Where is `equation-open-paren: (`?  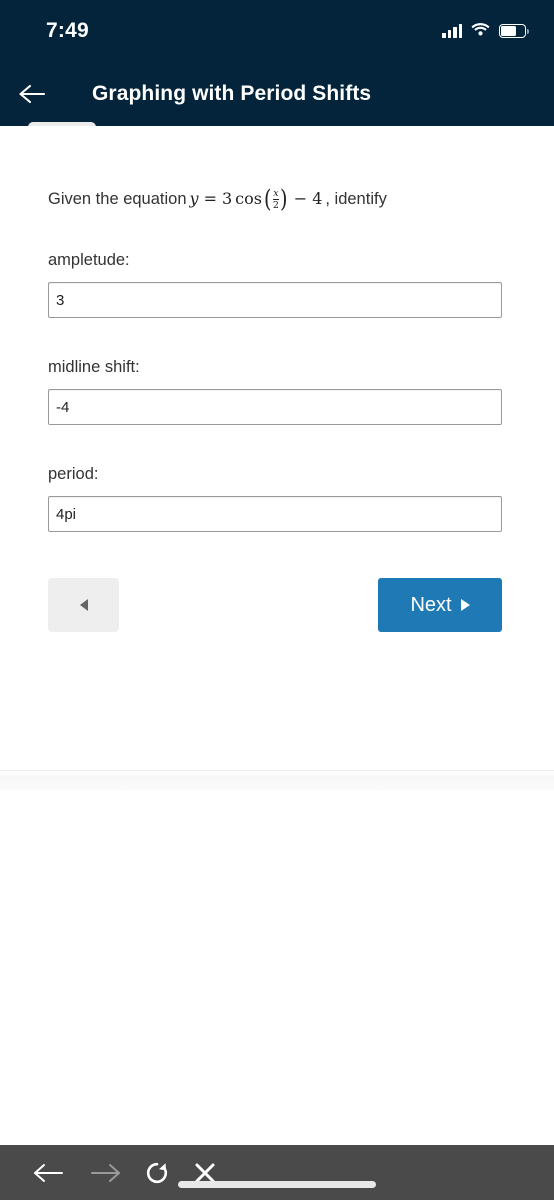
equation-open-paren: ( is located at coordinates (267, 198).